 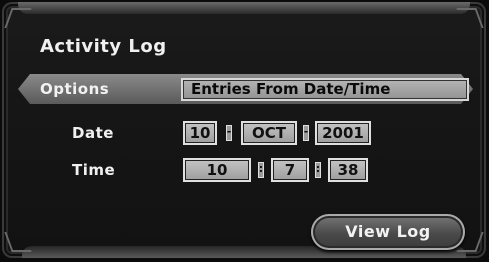 What do you see at coordinates (348, 170) in the screenshot?
I see `time-second-field: 38` at bounding box center [348, 170].